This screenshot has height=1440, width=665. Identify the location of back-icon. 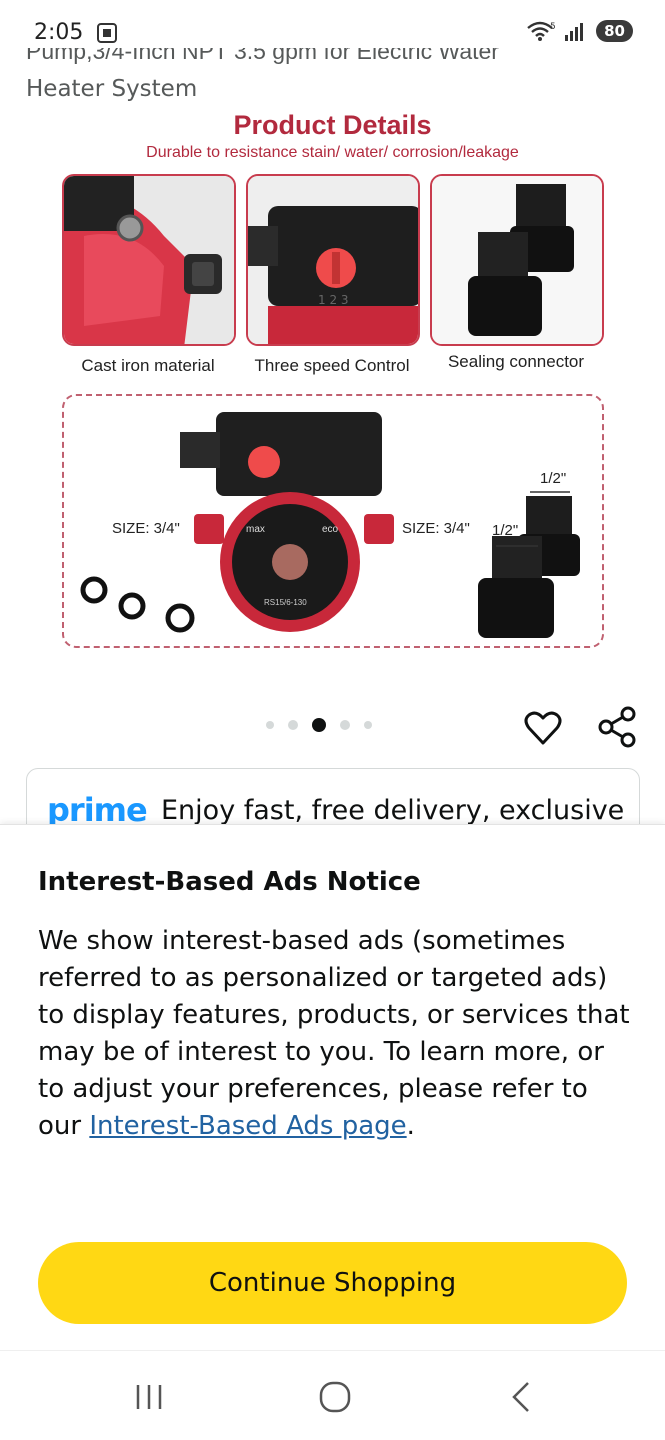
(522, 1397).